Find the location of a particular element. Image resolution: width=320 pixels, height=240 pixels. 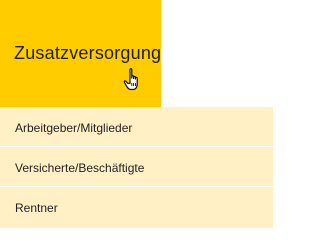

submenu-item-label: Arbeitgeber/Mitglieder is located at coordinates (74, 128).